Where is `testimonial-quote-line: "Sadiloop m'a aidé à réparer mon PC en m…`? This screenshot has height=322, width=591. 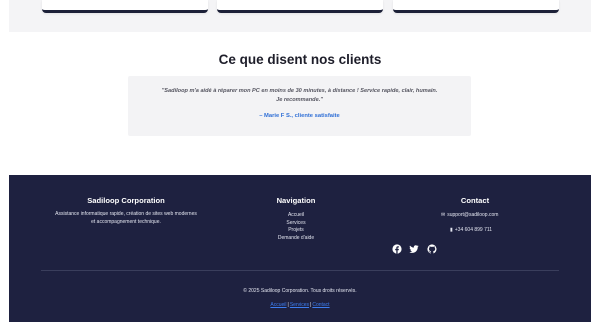
testimonial-quote-line: "Sadiloop m'a aidé à réparer mon PC en m… is located at coordinates (299, 91).